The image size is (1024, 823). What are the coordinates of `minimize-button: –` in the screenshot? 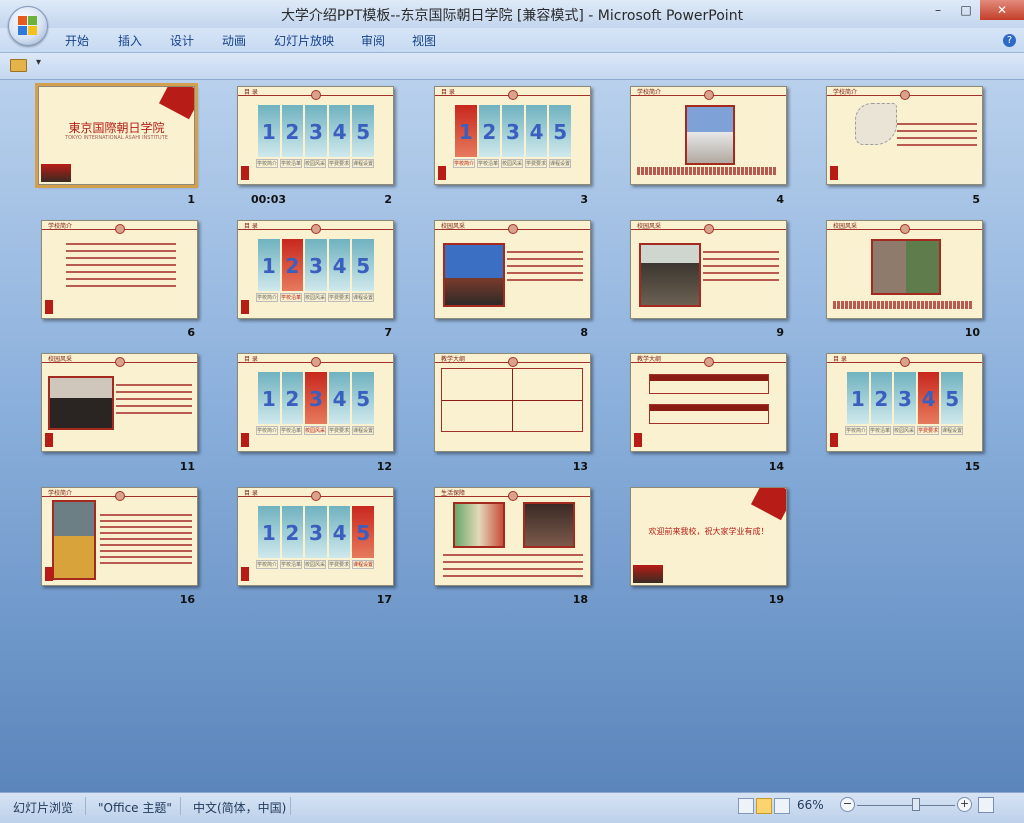 It's located at (938, 10).